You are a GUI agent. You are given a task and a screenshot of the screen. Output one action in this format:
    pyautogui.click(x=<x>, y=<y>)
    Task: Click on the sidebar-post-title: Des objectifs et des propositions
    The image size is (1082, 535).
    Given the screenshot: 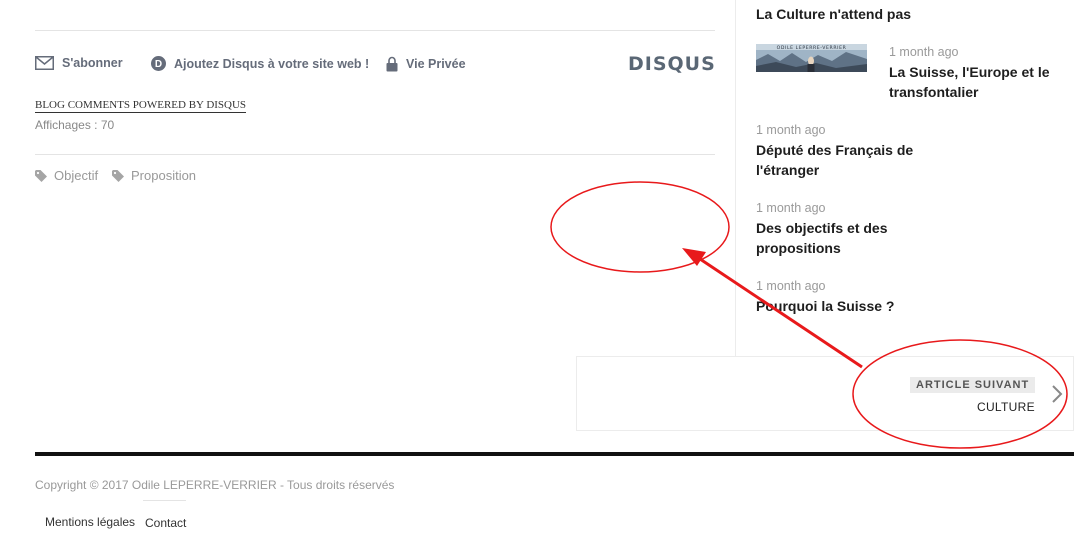 What is the action you would take?
    pyautogui.click(x=822, y=238)
    